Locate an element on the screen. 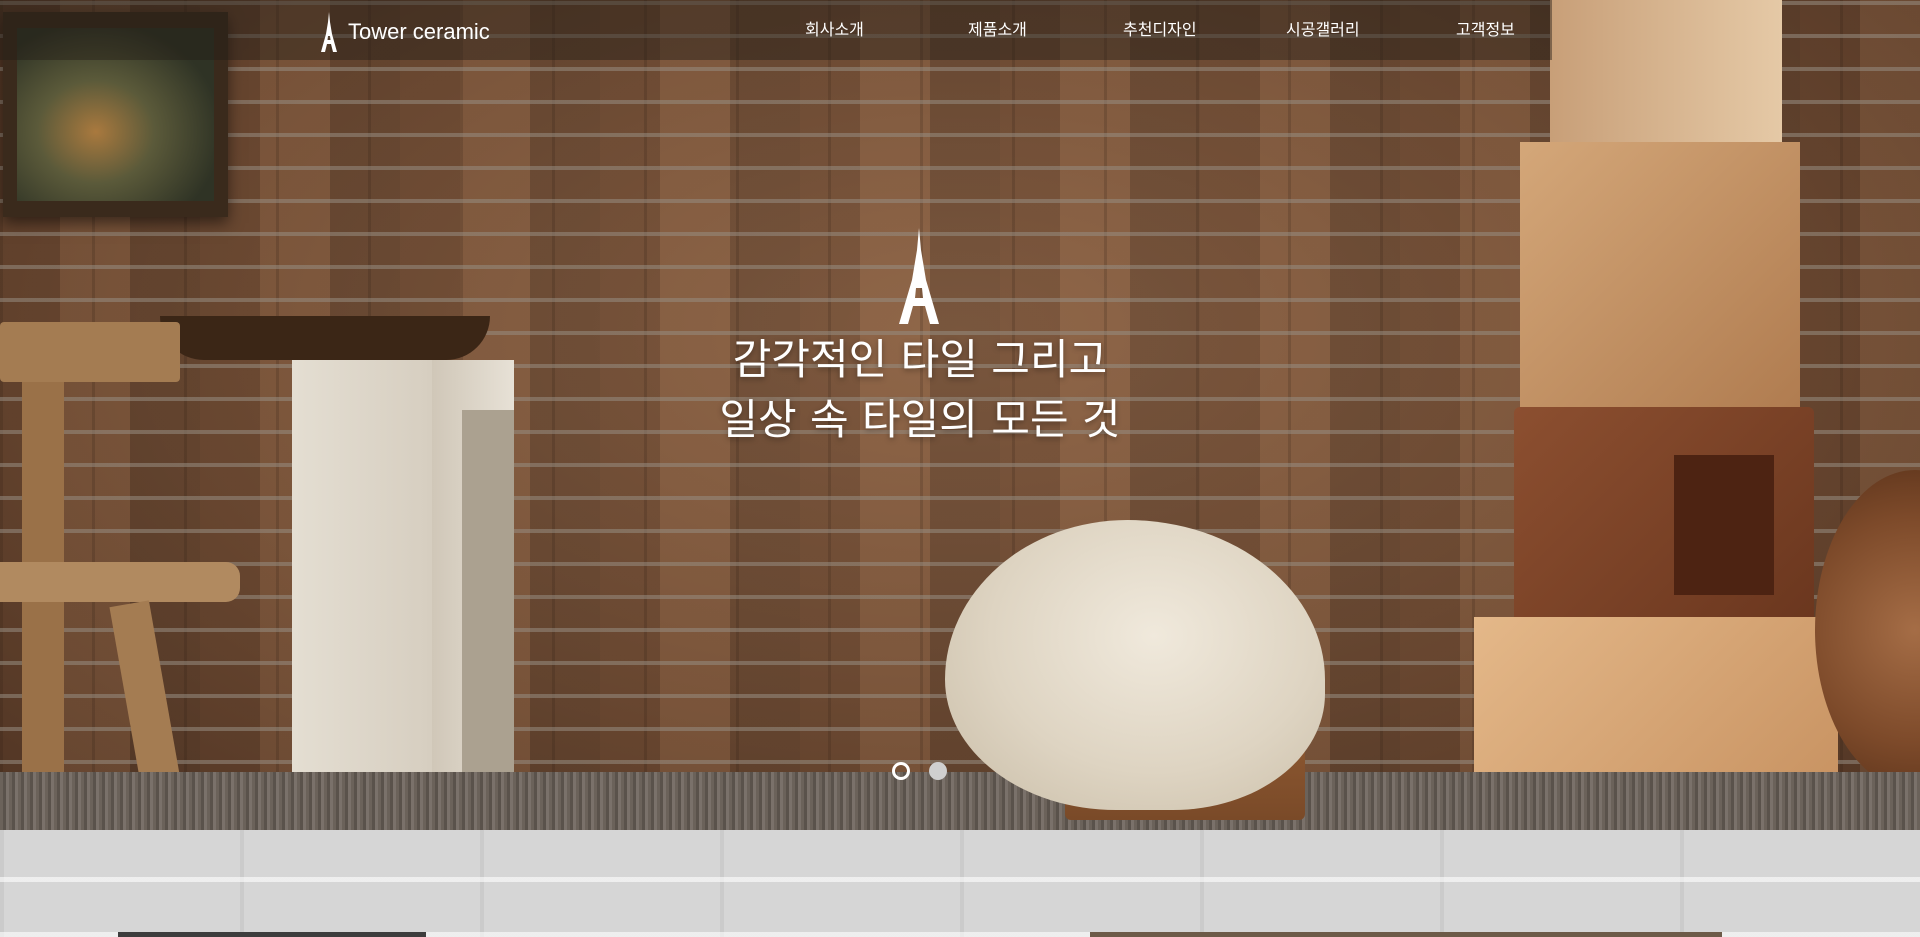  carpet-floor is located at coordinates (960, 801).